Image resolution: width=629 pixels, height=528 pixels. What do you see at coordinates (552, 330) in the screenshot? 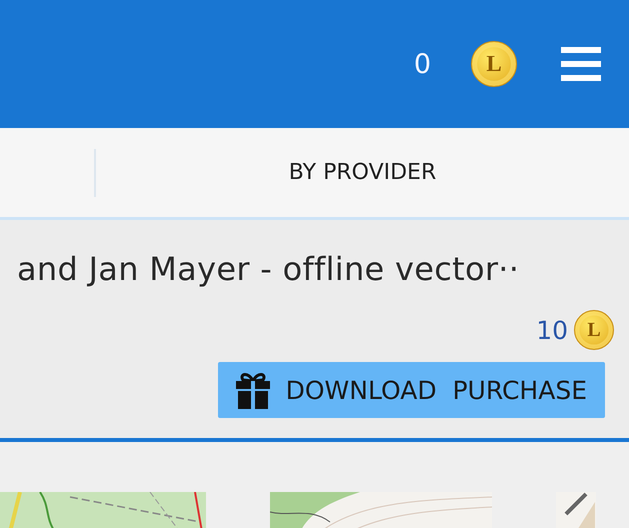
I see `price: 10` at bounding box center [552, 330].